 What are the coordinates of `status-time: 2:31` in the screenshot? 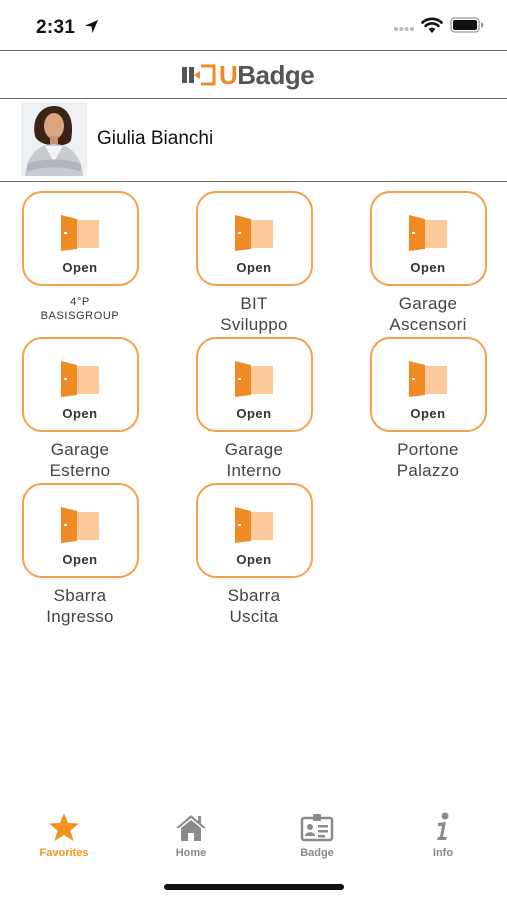 It's located at (56, 27).